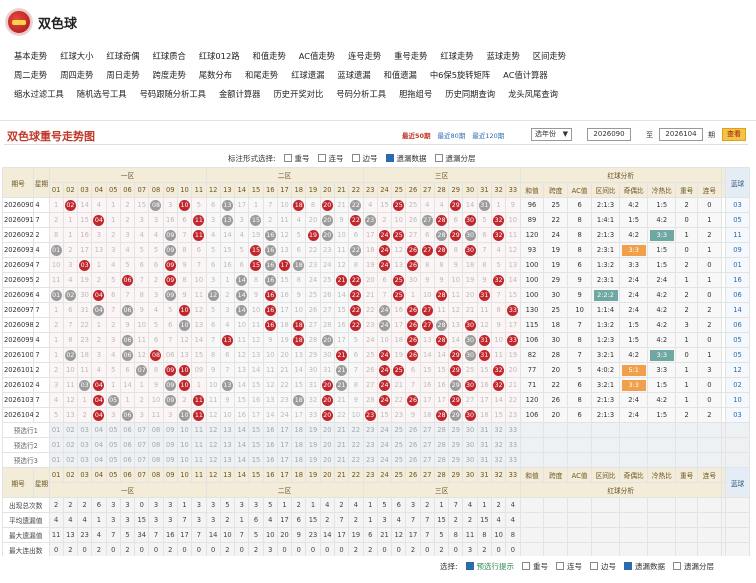 The height and width of the screenshot is (583, 756). Describe the element at coordinates (533, 94) in the screenshot. I see `nav-link: 龙头凤尾查询` at that location.